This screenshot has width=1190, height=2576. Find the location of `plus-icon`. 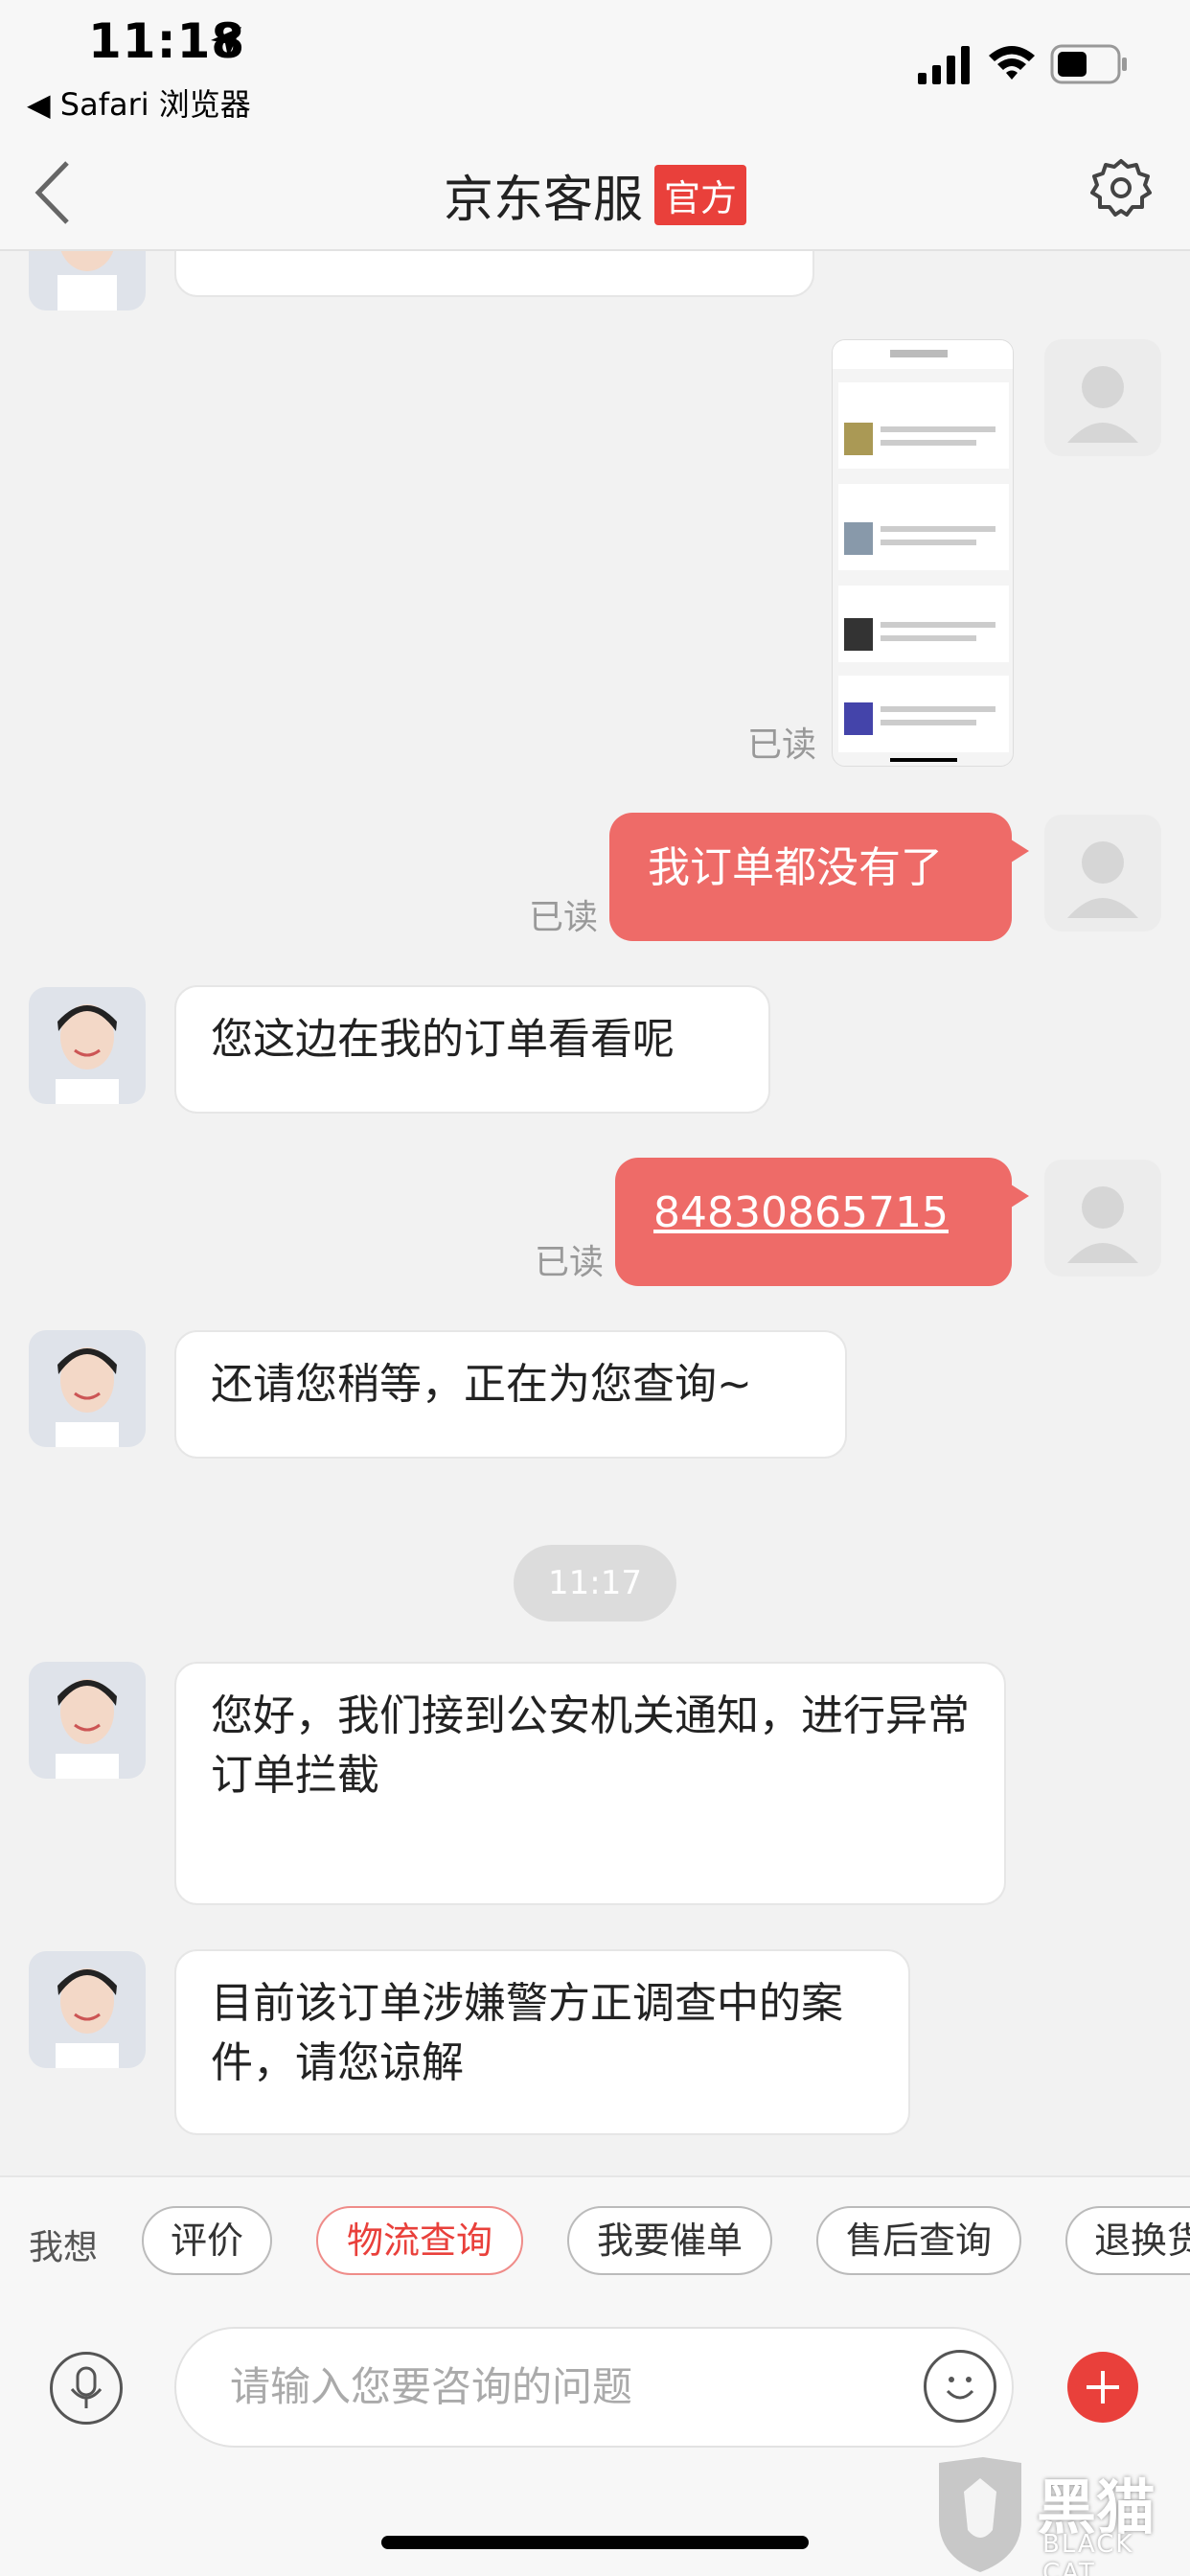

plus-icon is located at coordinates (1103, 2387).